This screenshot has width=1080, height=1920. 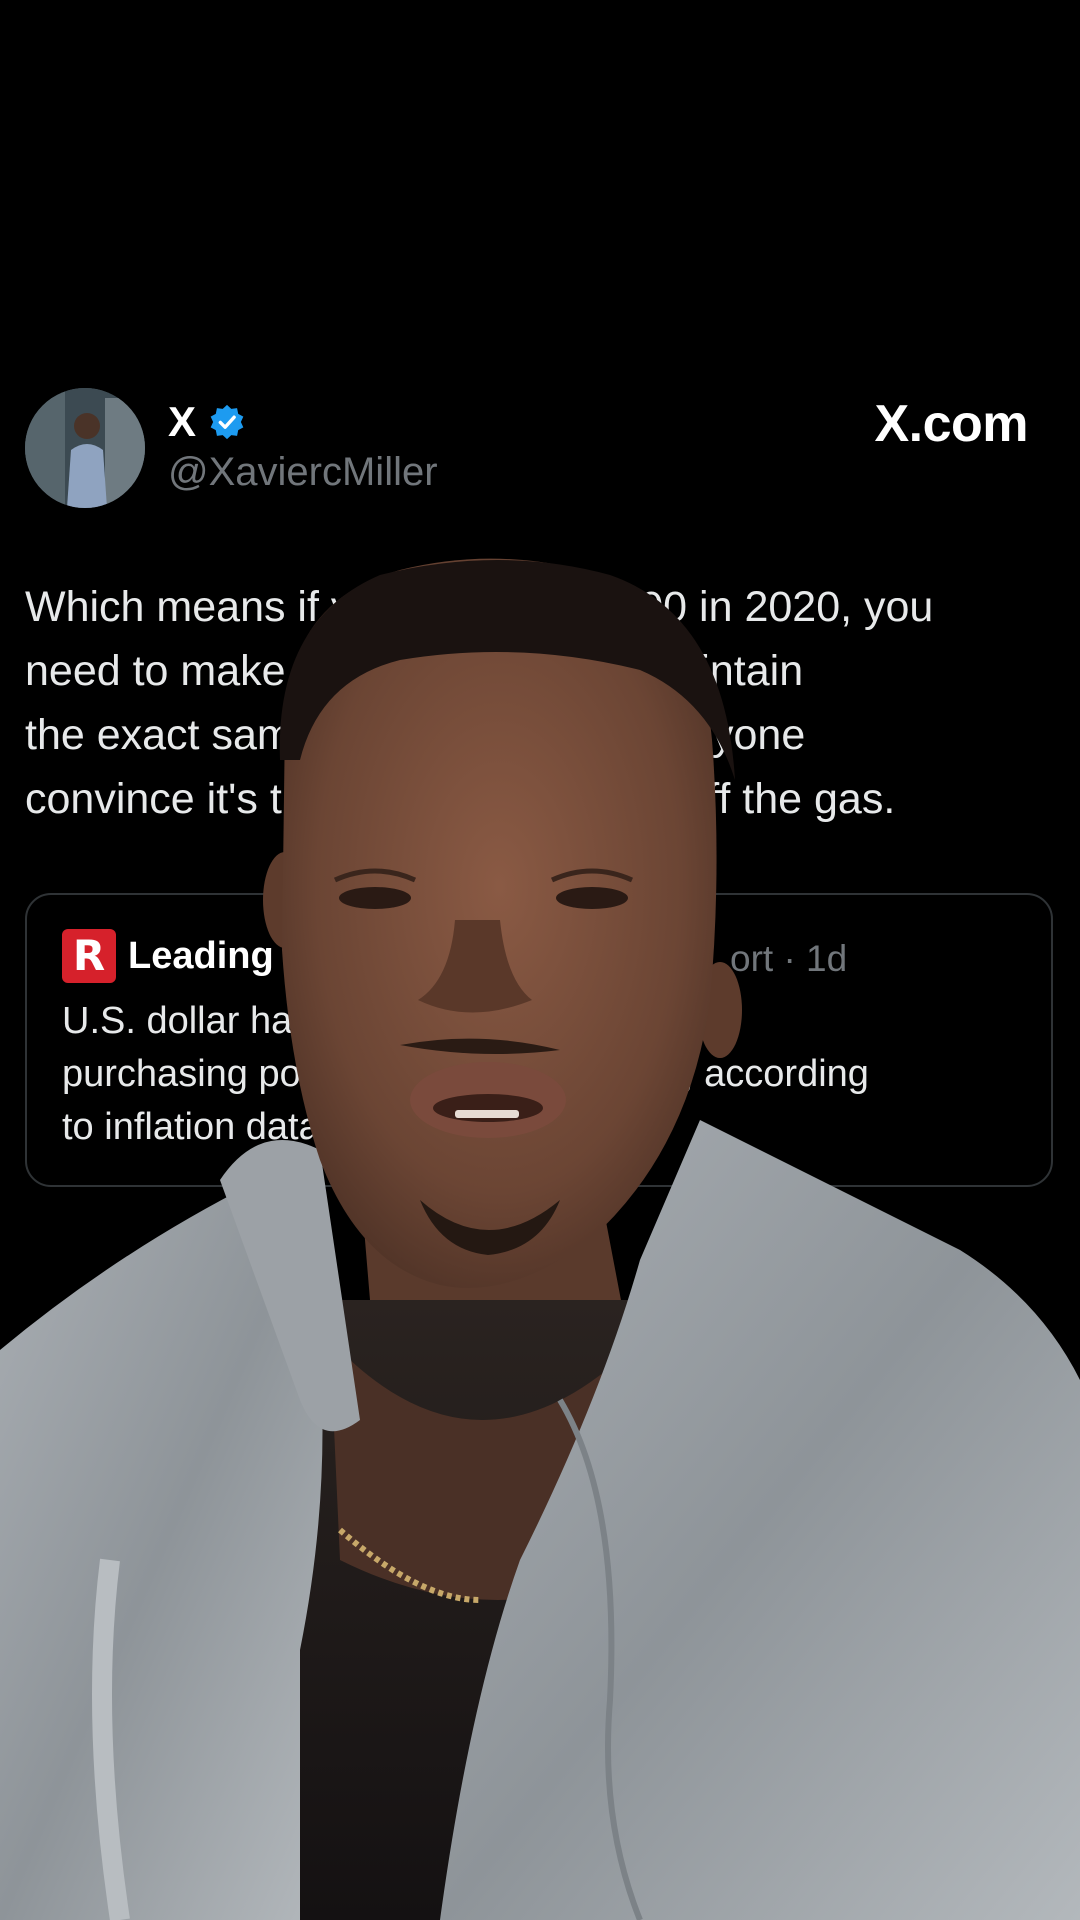 I want to click on presenter-neck, so click(x=500, y=1323).